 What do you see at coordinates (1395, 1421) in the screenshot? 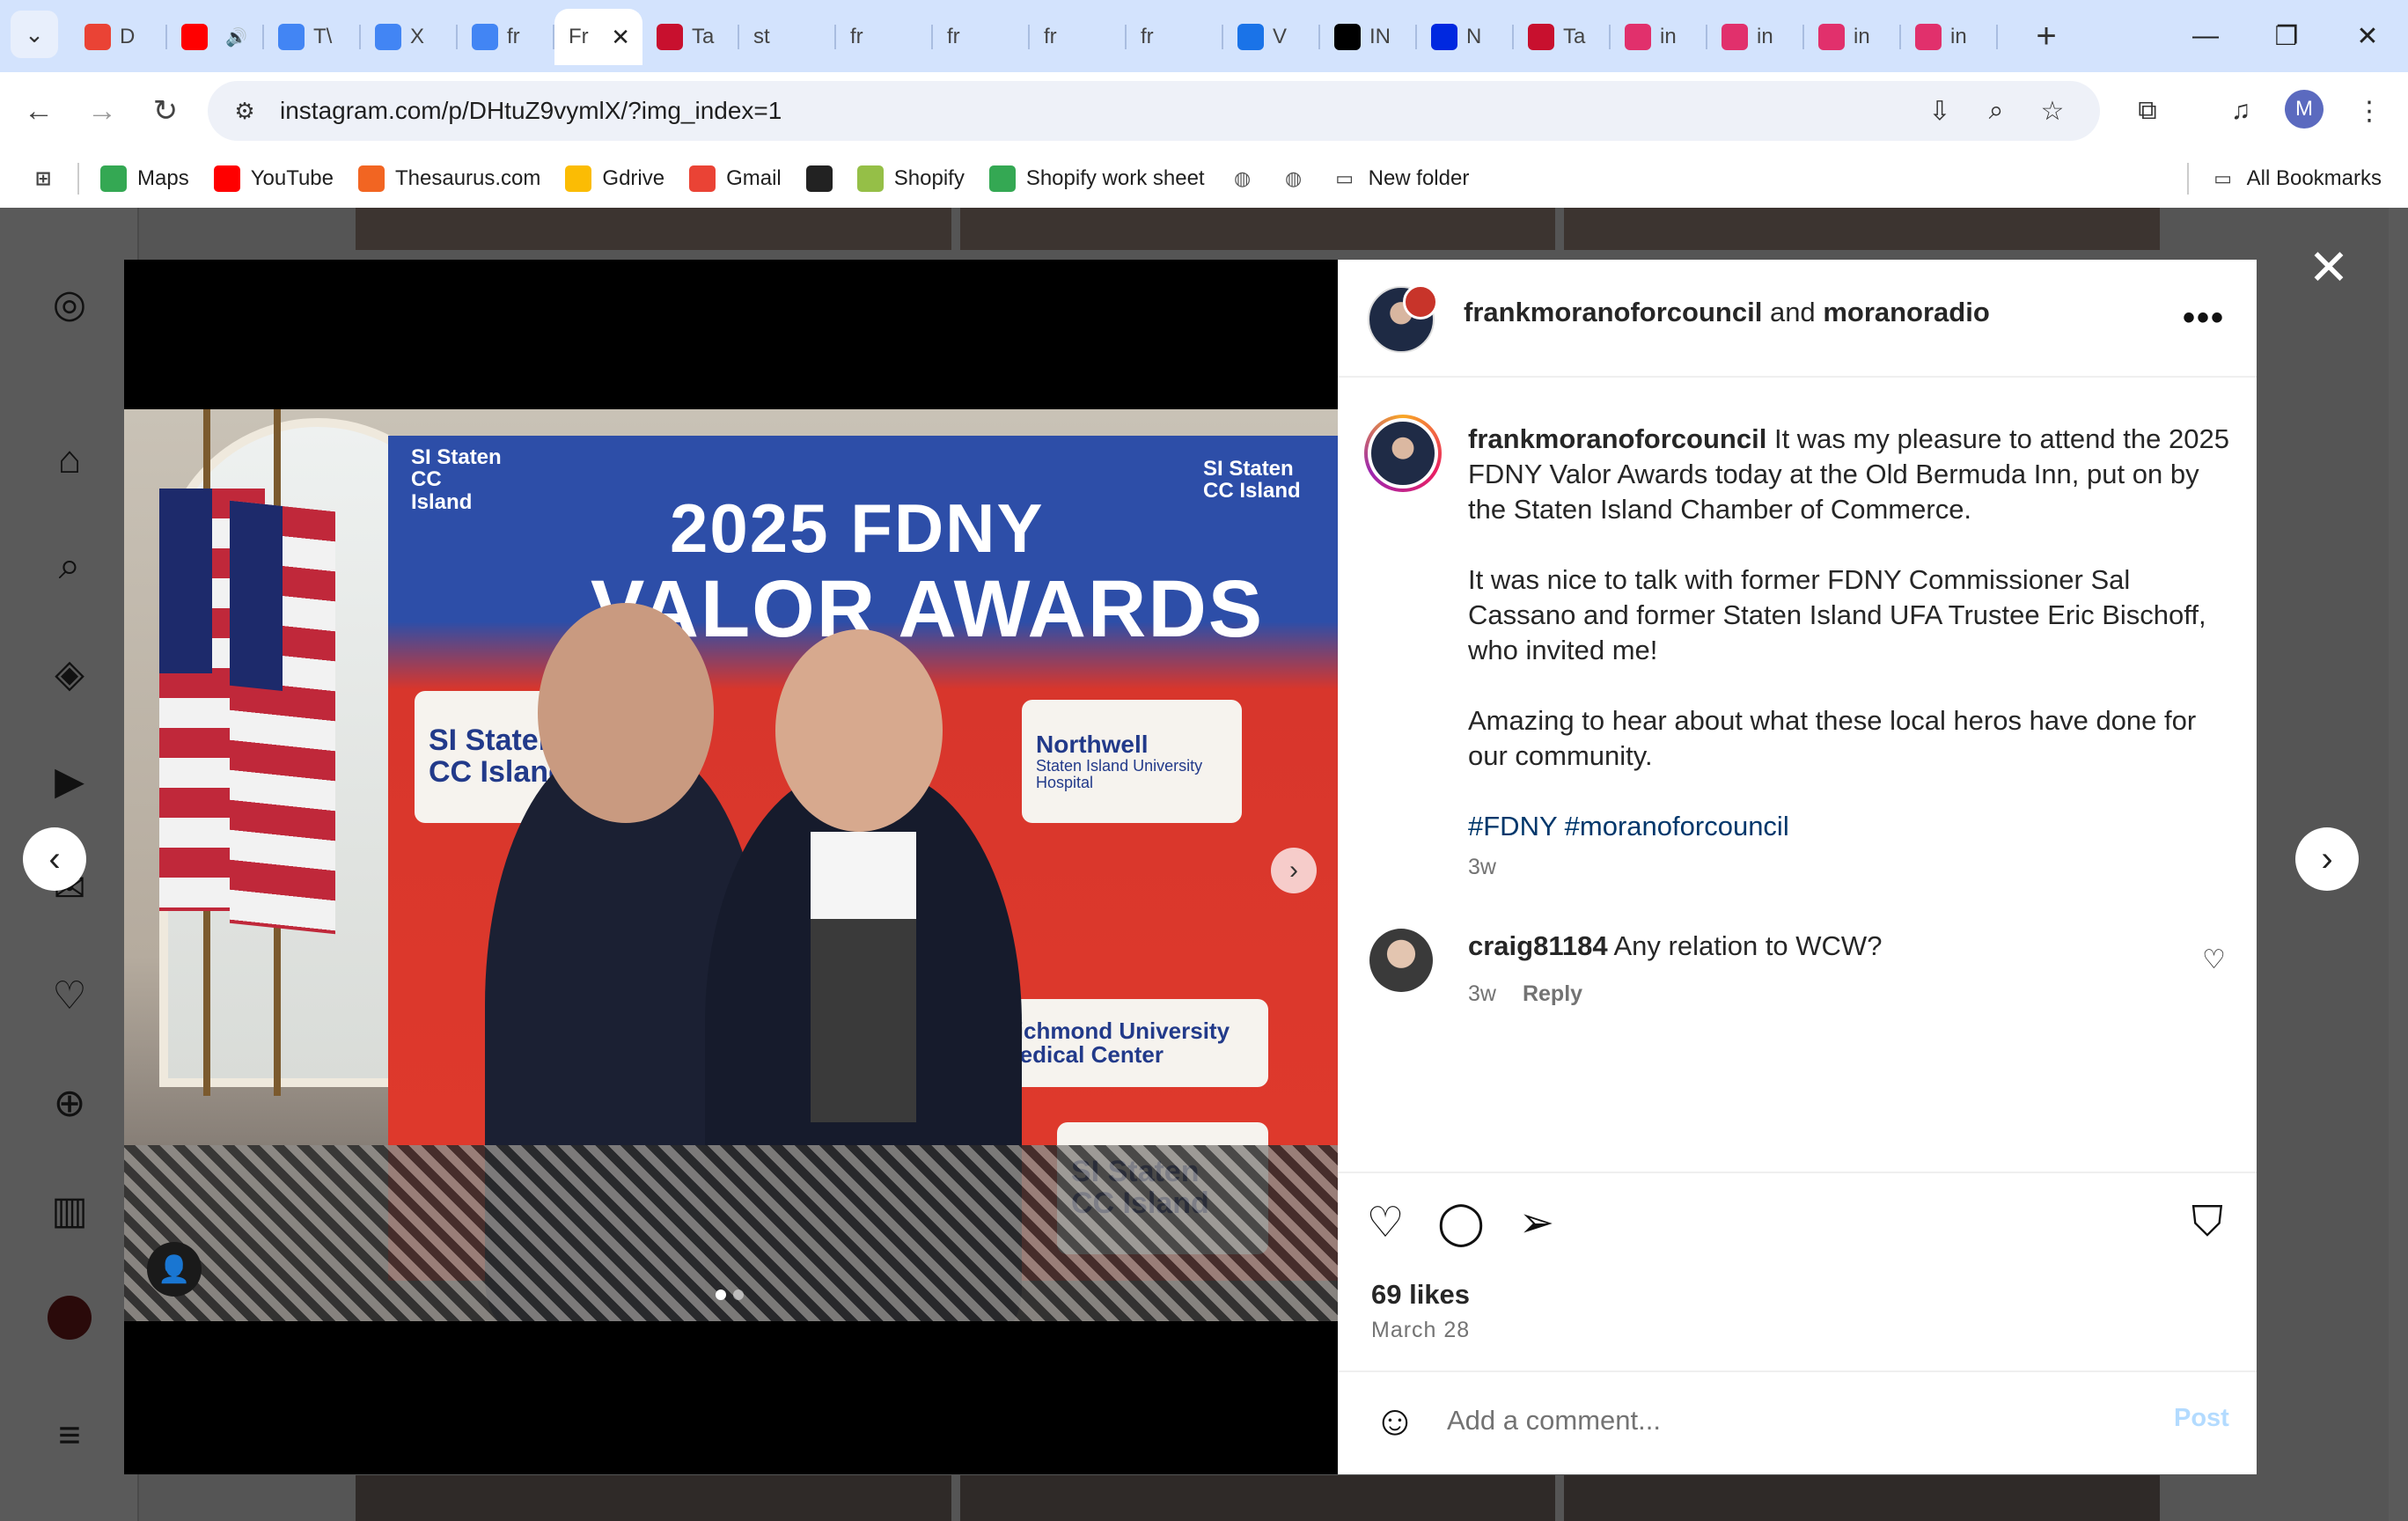
I see `emoji-picker-icon: ☺` at bounding box center [1395, 1421].